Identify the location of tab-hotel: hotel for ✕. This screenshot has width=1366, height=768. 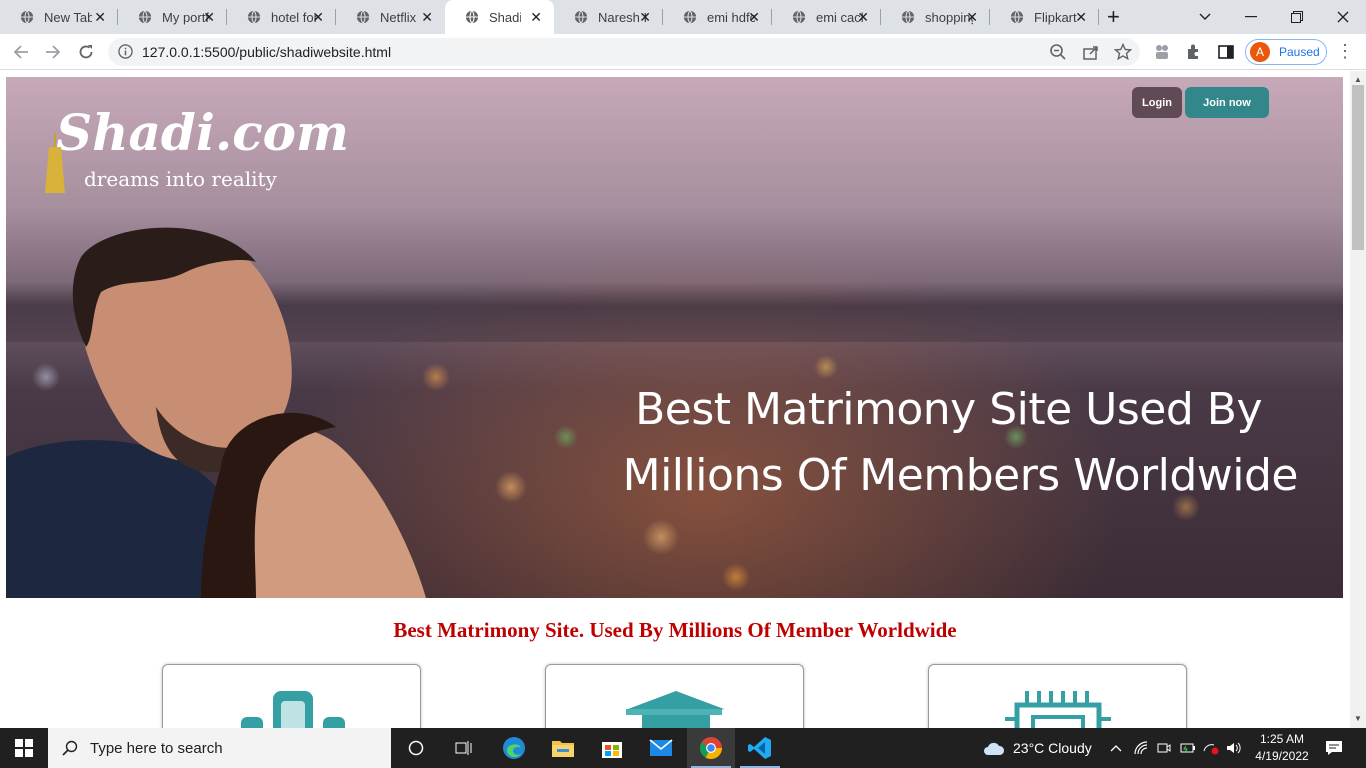
(281, 17).